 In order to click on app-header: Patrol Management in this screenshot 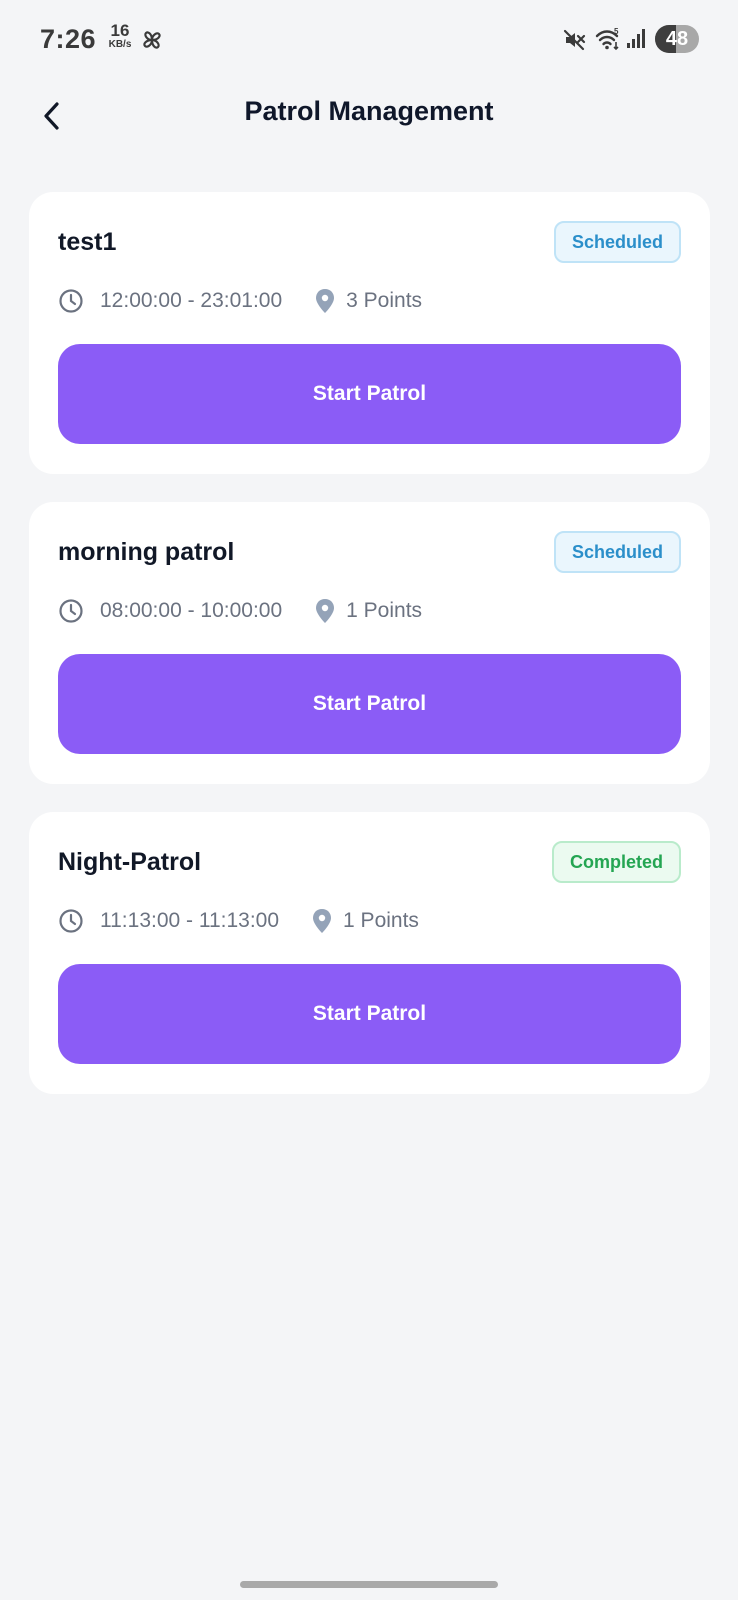, I will do `click(369, 122)`.